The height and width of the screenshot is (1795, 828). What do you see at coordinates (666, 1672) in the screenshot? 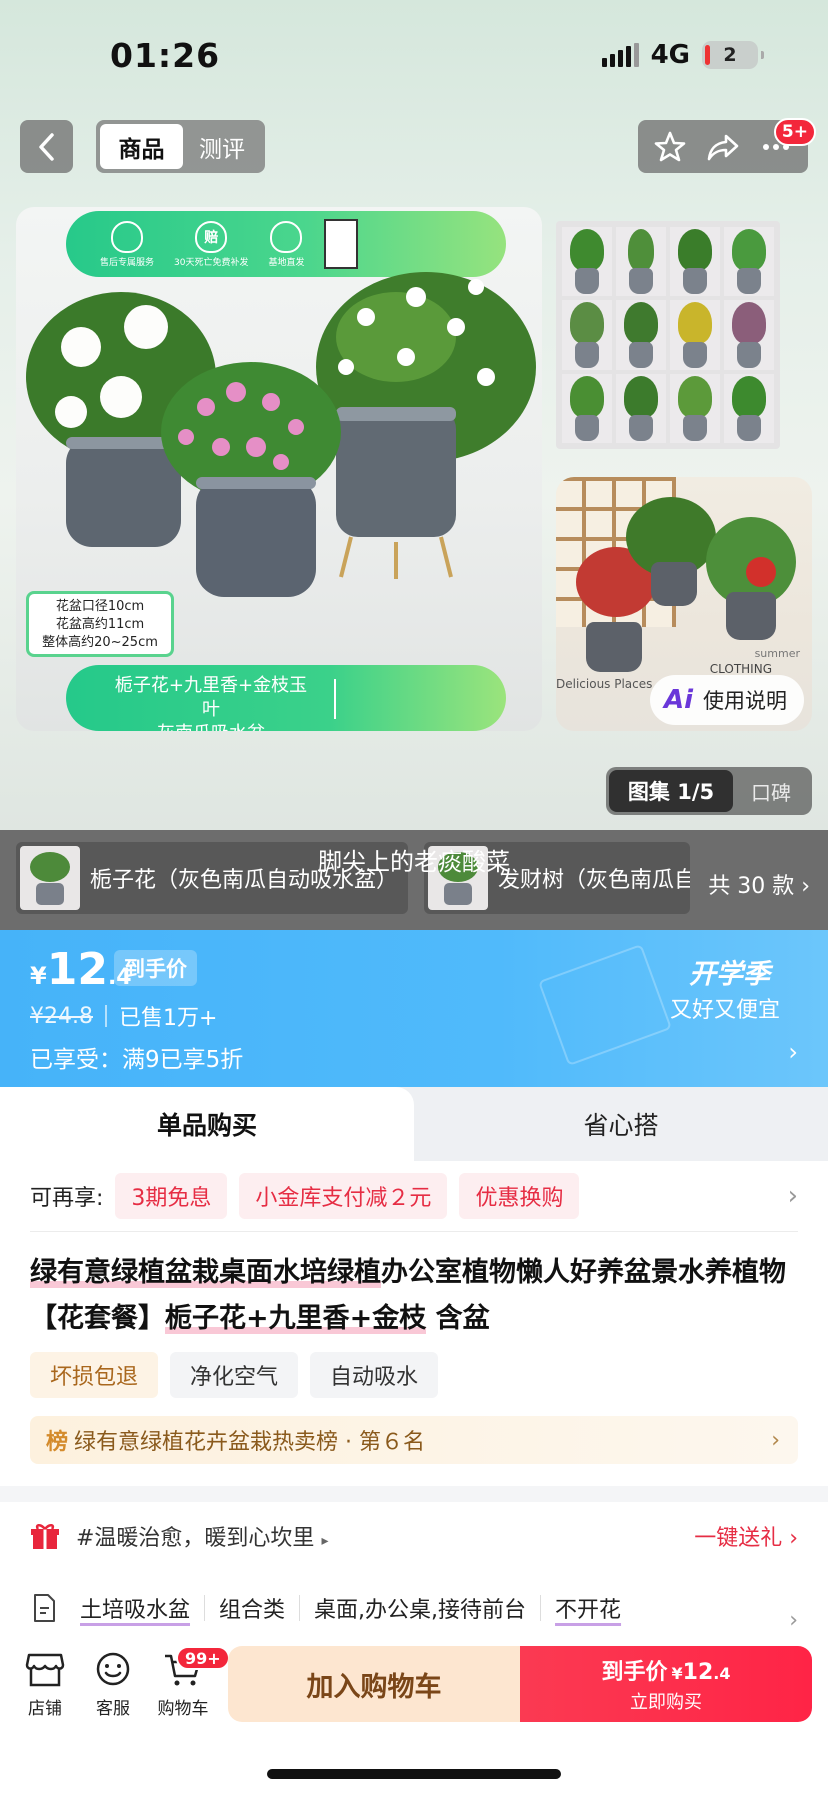
I see `buy-price: 到手价 ¥12.4` at bounding box center [666, 1672].